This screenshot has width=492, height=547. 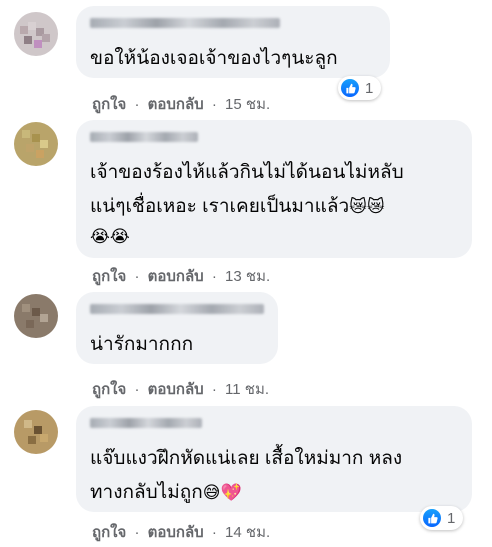 I want to click on timestamp: 15 ชม., so click(x=247, y=104).